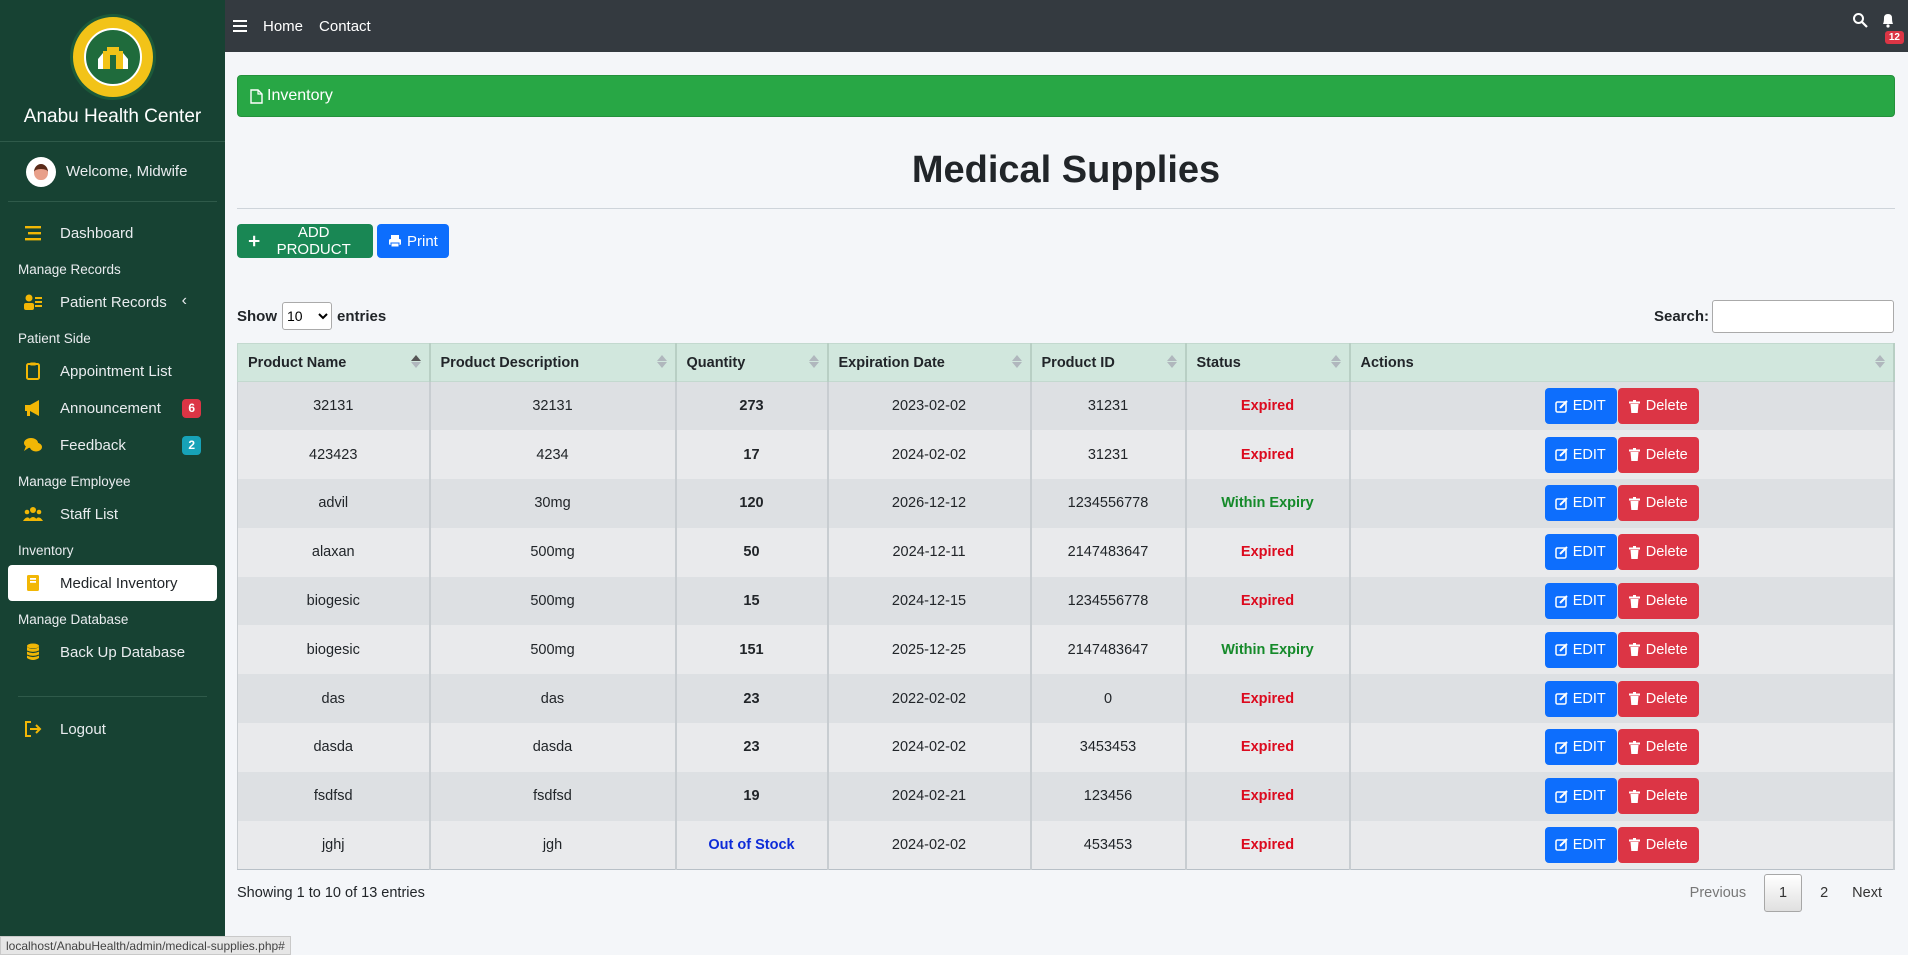 The height and width of the screenshot is (955, 1908). Describe the element at coordinates (116, 371) in the screenshot. I see `sidebar-item-label: Appointment List` at that location.